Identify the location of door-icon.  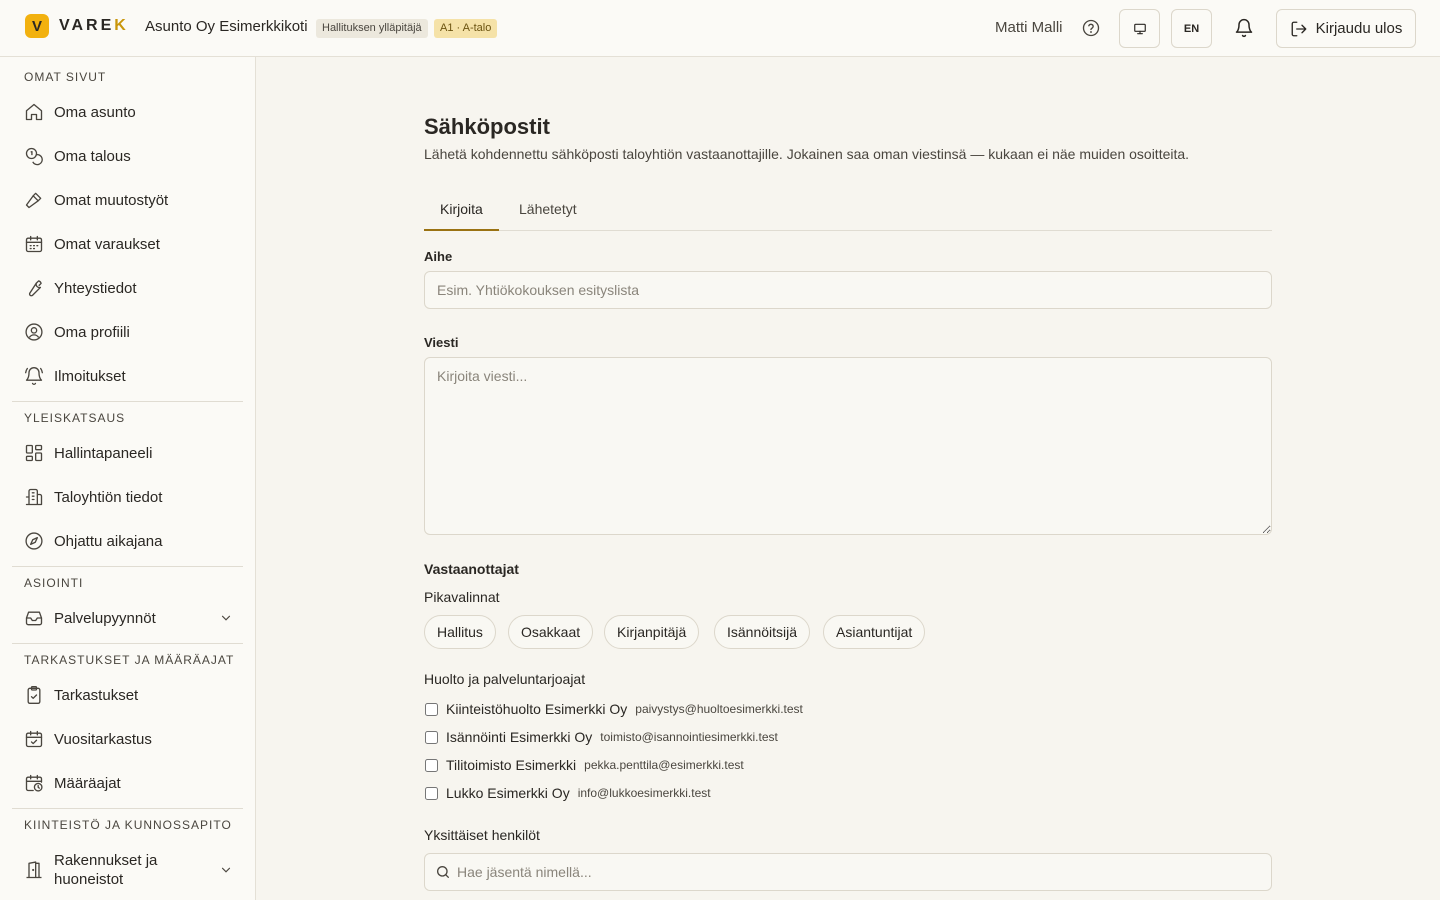
(34, 870).